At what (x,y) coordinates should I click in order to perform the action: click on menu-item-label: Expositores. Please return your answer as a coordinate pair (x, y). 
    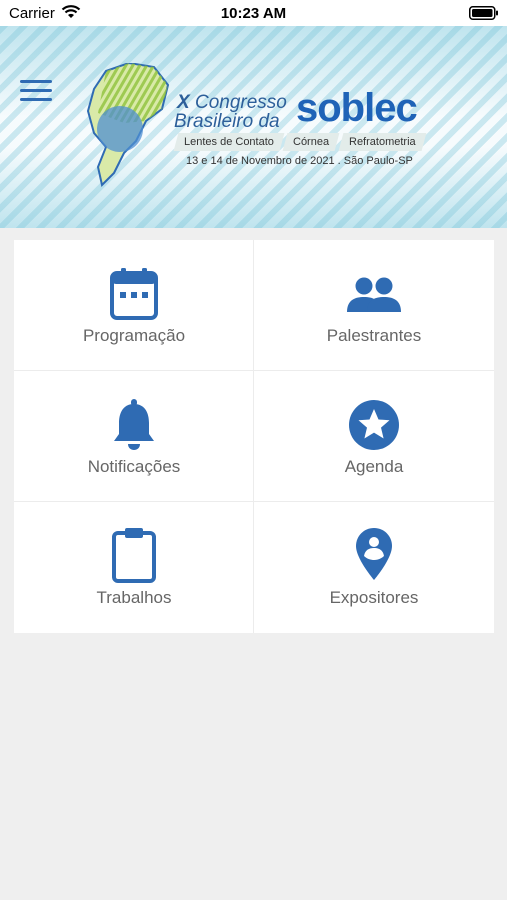
    Looking at the image, I should click on (374, 597).